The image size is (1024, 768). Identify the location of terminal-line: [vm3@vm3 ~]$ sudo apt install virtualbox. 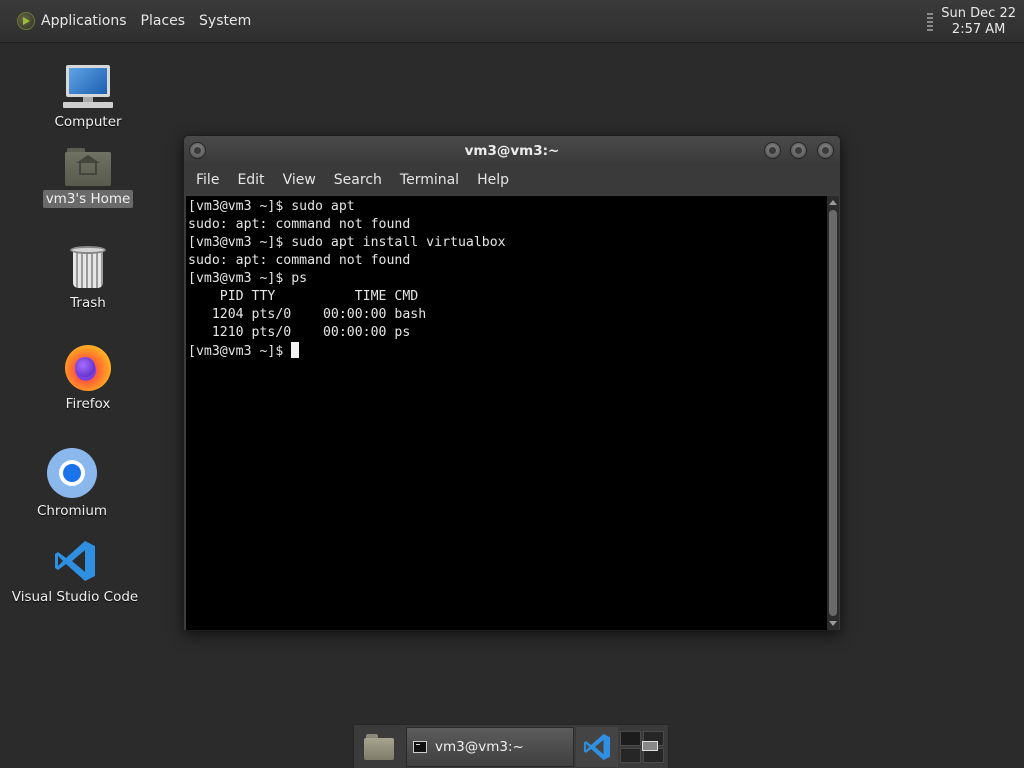
(347, 242).